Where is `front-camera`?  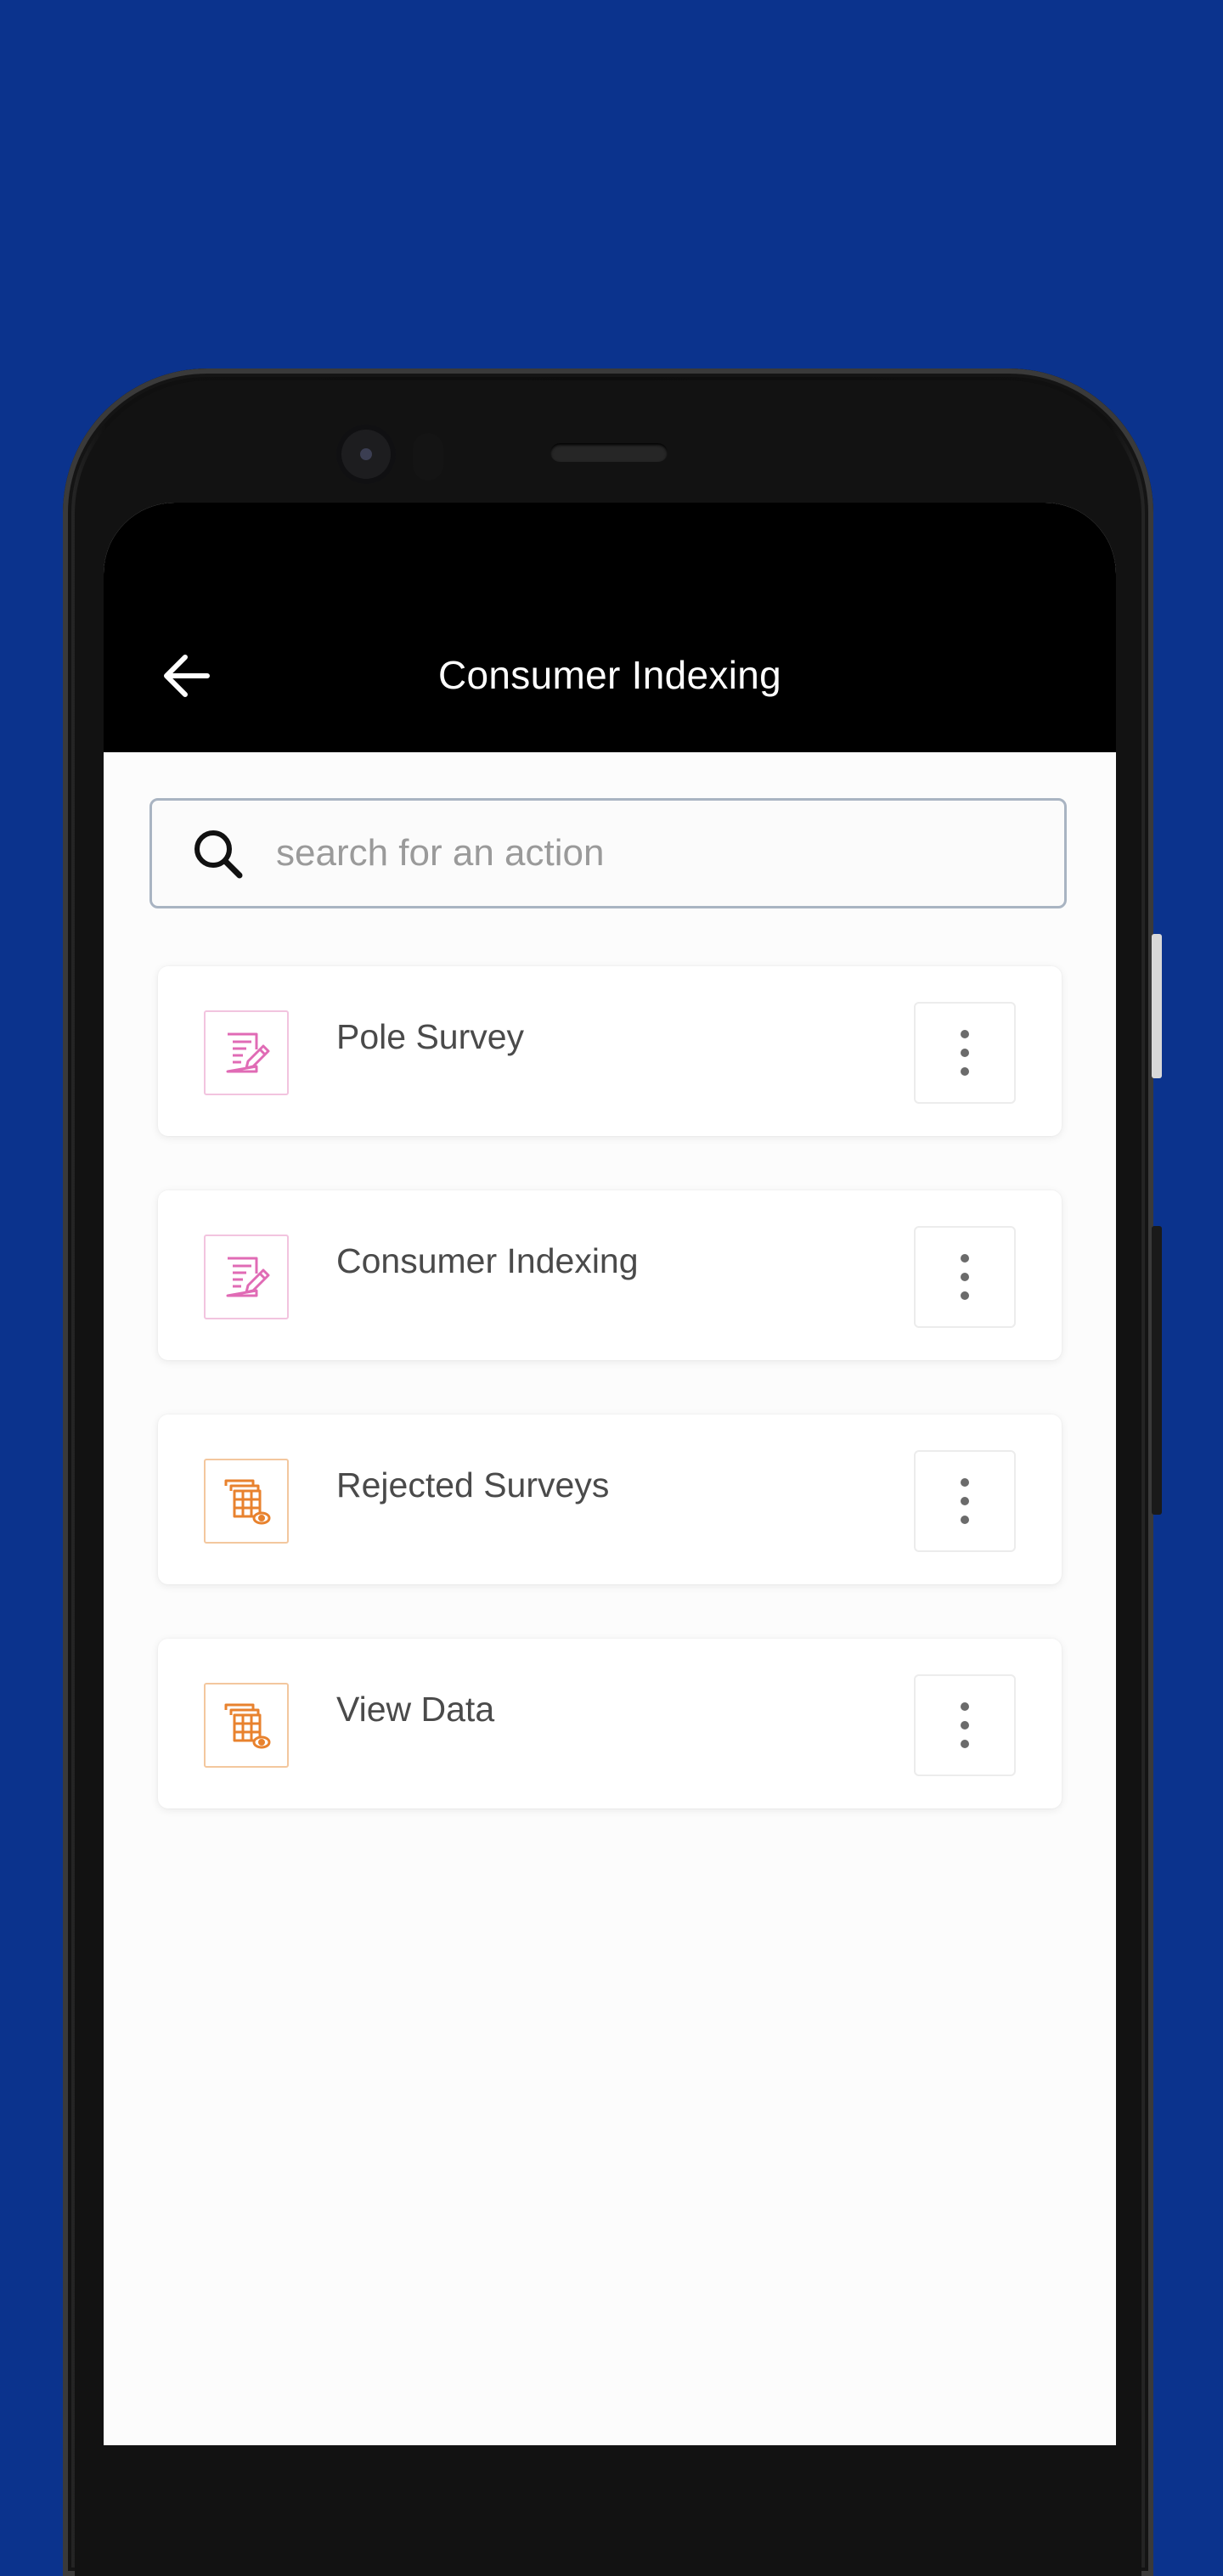
front-camera is located at coordinates (366, 454).